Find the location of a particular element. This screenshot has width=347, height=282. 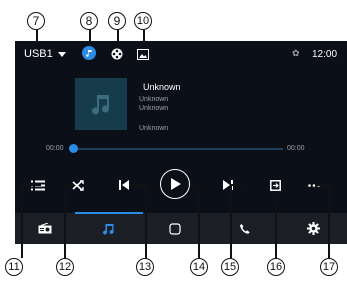

album-art is located at coordinates (101, 104).